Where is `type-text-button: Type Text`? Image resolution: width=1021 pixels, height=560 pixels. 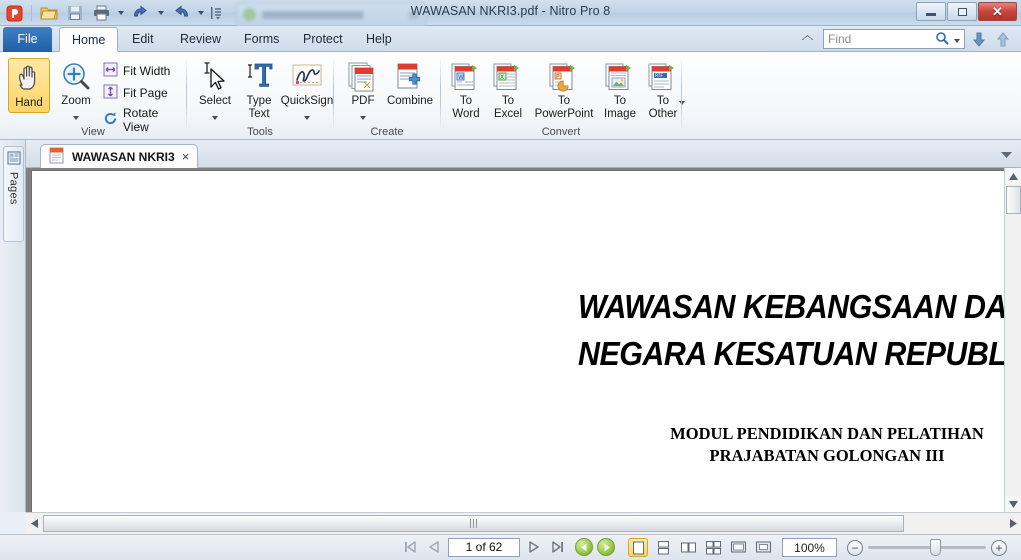 type-text-button: Type Text is located at coordinates (259, 90).